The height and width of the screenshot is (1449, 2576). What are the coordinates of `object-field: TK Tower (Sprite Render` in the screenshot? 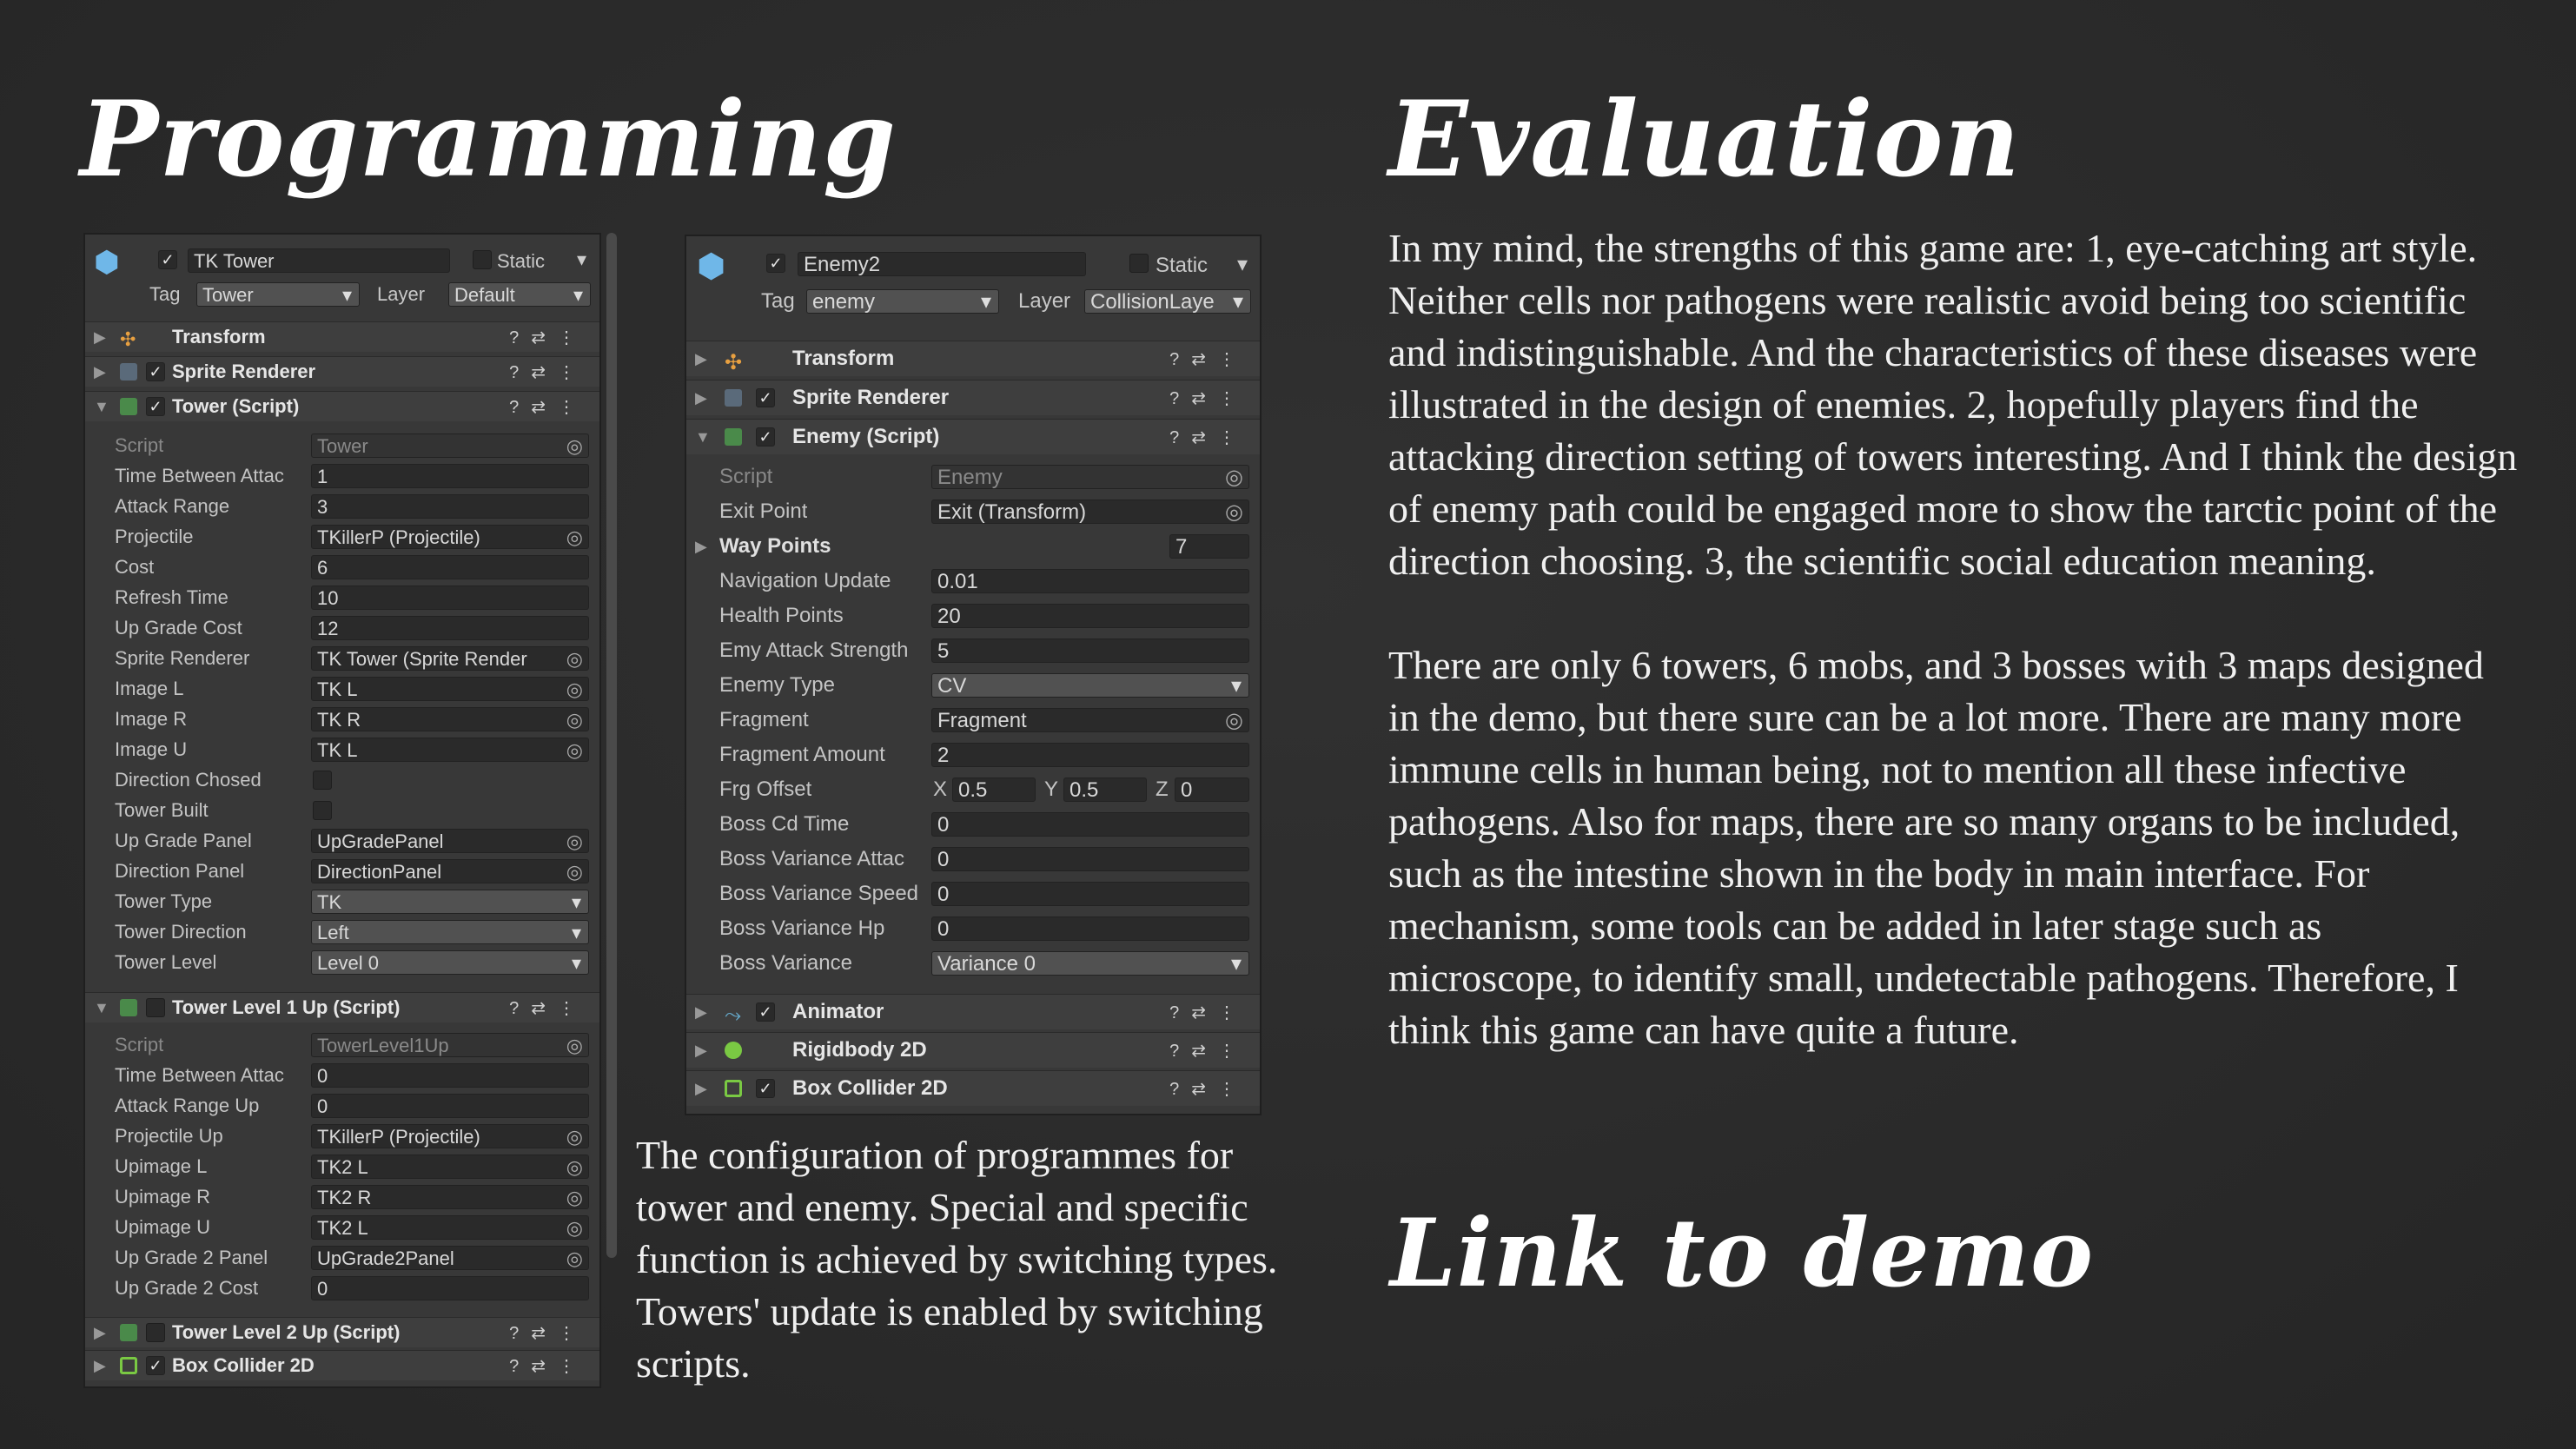 It's located at (450, 659).